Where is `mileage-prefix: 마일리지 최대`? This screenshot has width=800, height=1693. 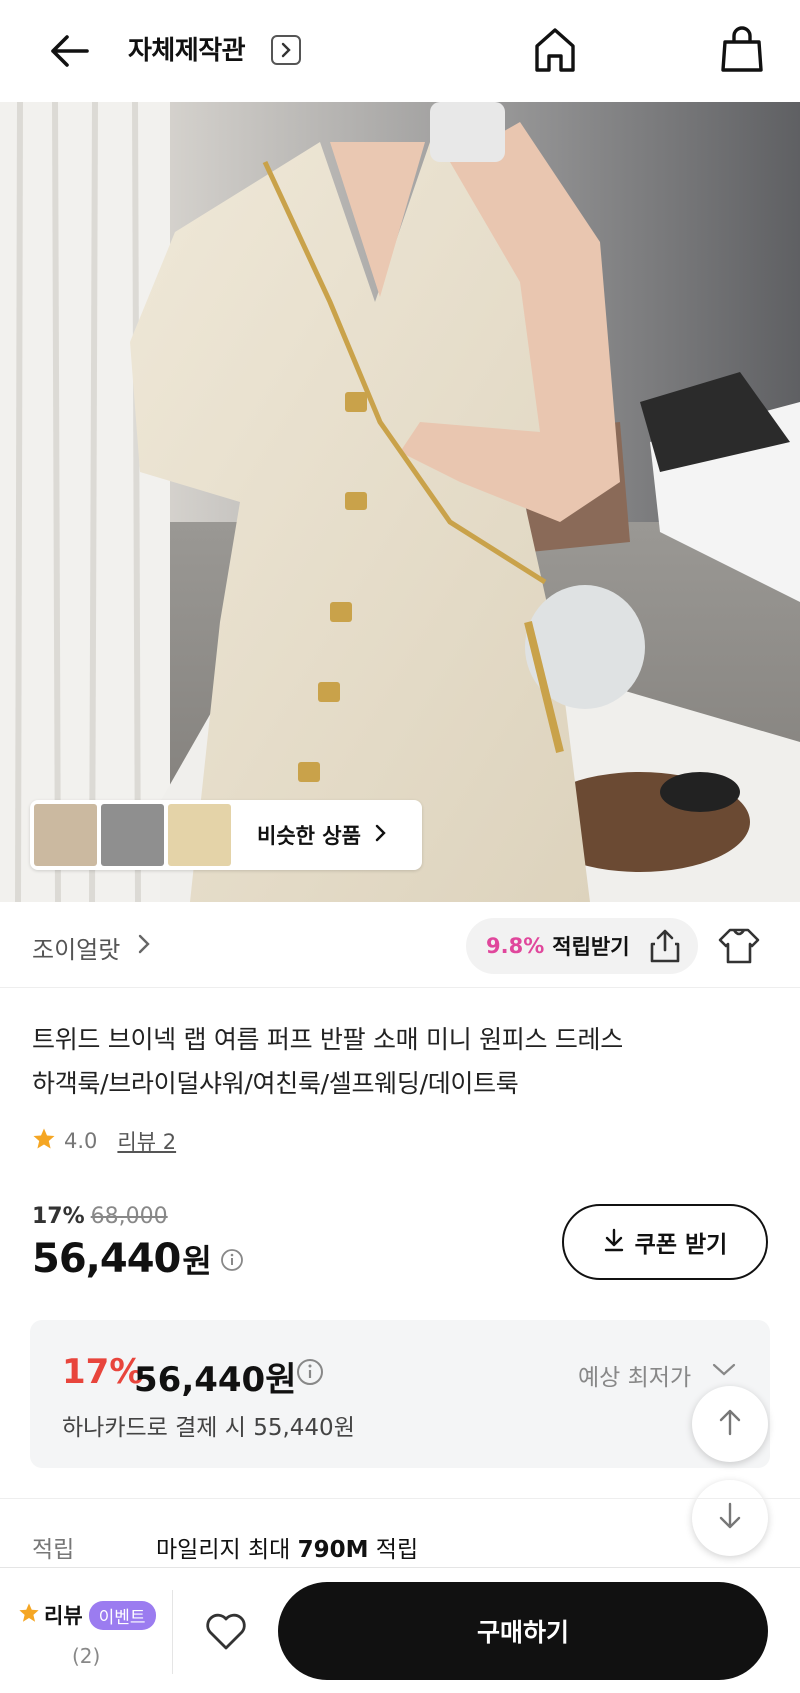 mileage-prefix: 마일리지 최대 is located at coordinates (227, 1550).